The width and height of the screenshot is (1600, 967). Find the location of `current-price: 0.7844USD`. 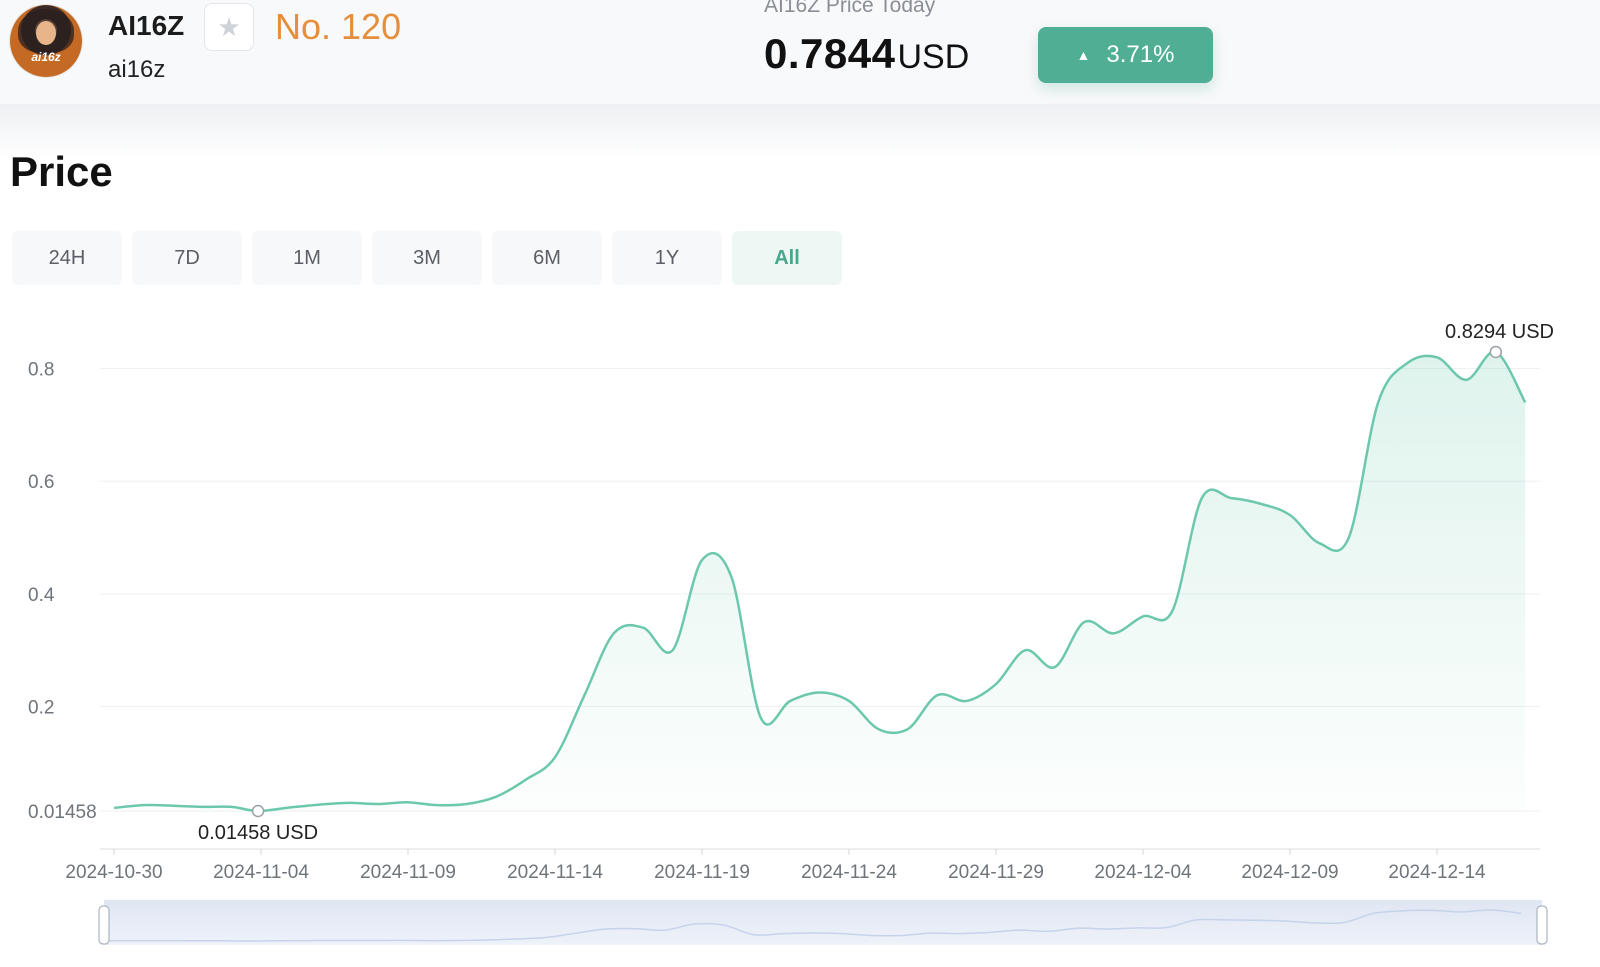

current-price: 0.7844USD is located at coordinates (866, 54).